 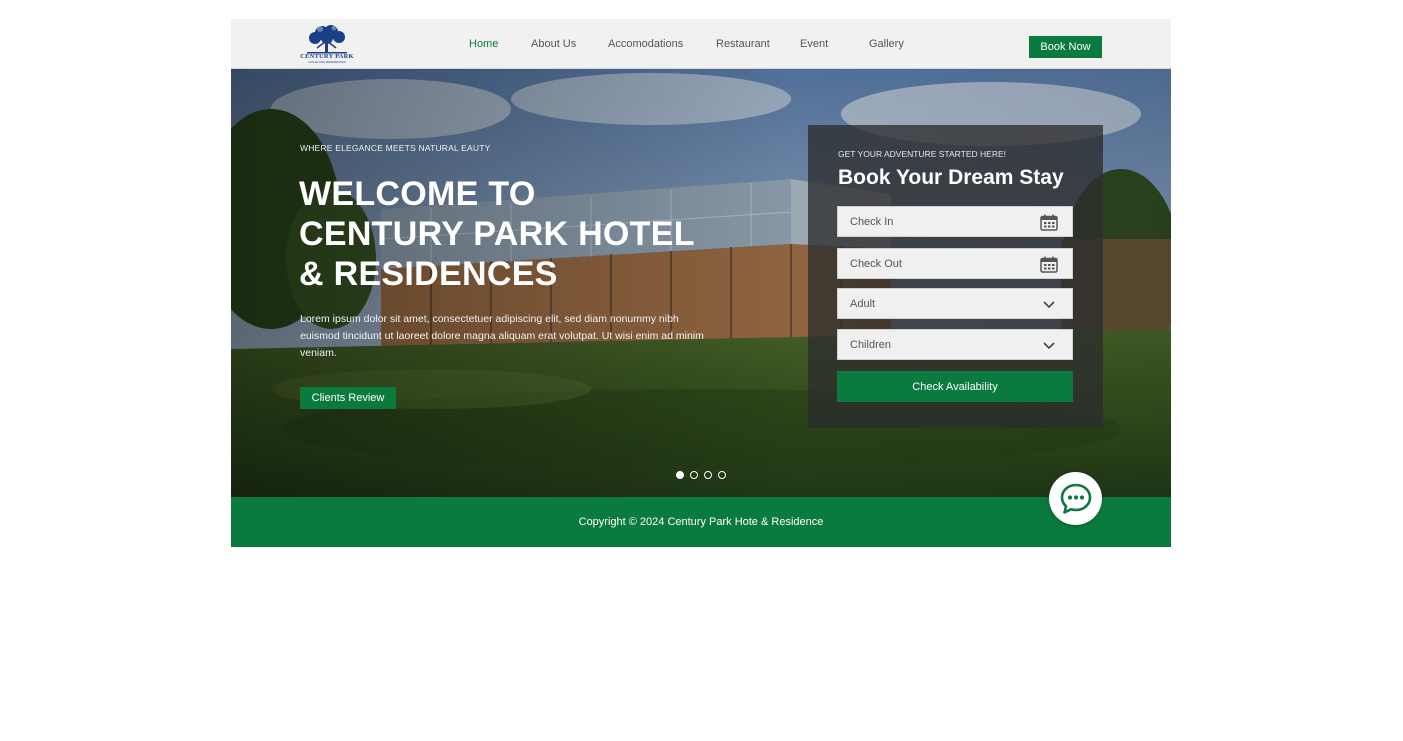 I want to click on adult-select-value: Adult, so click(x=863, y=303).